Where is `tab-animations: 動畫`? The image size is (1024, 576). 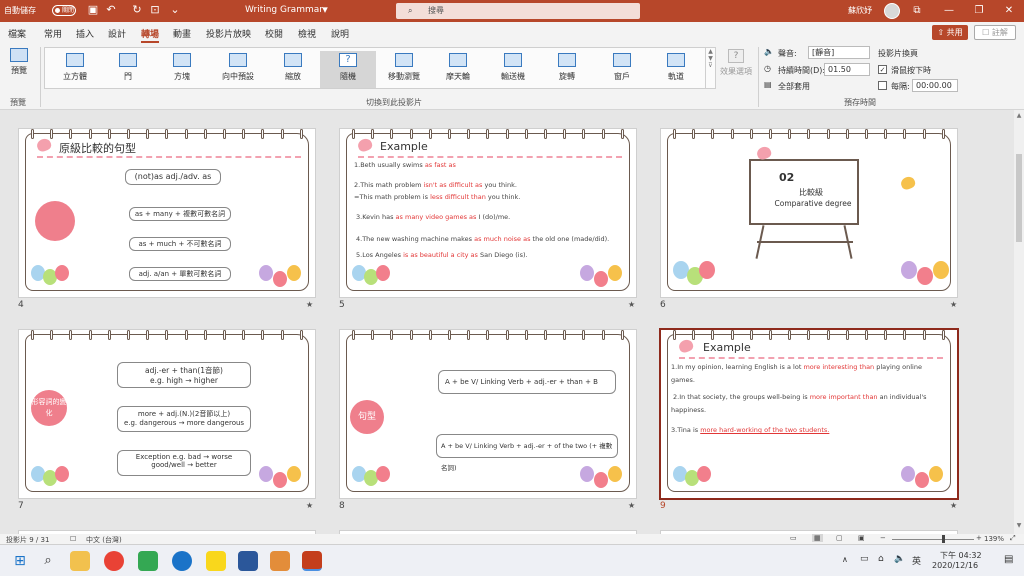 tab-animations: 動畫 is located at coordinates (182, 33).